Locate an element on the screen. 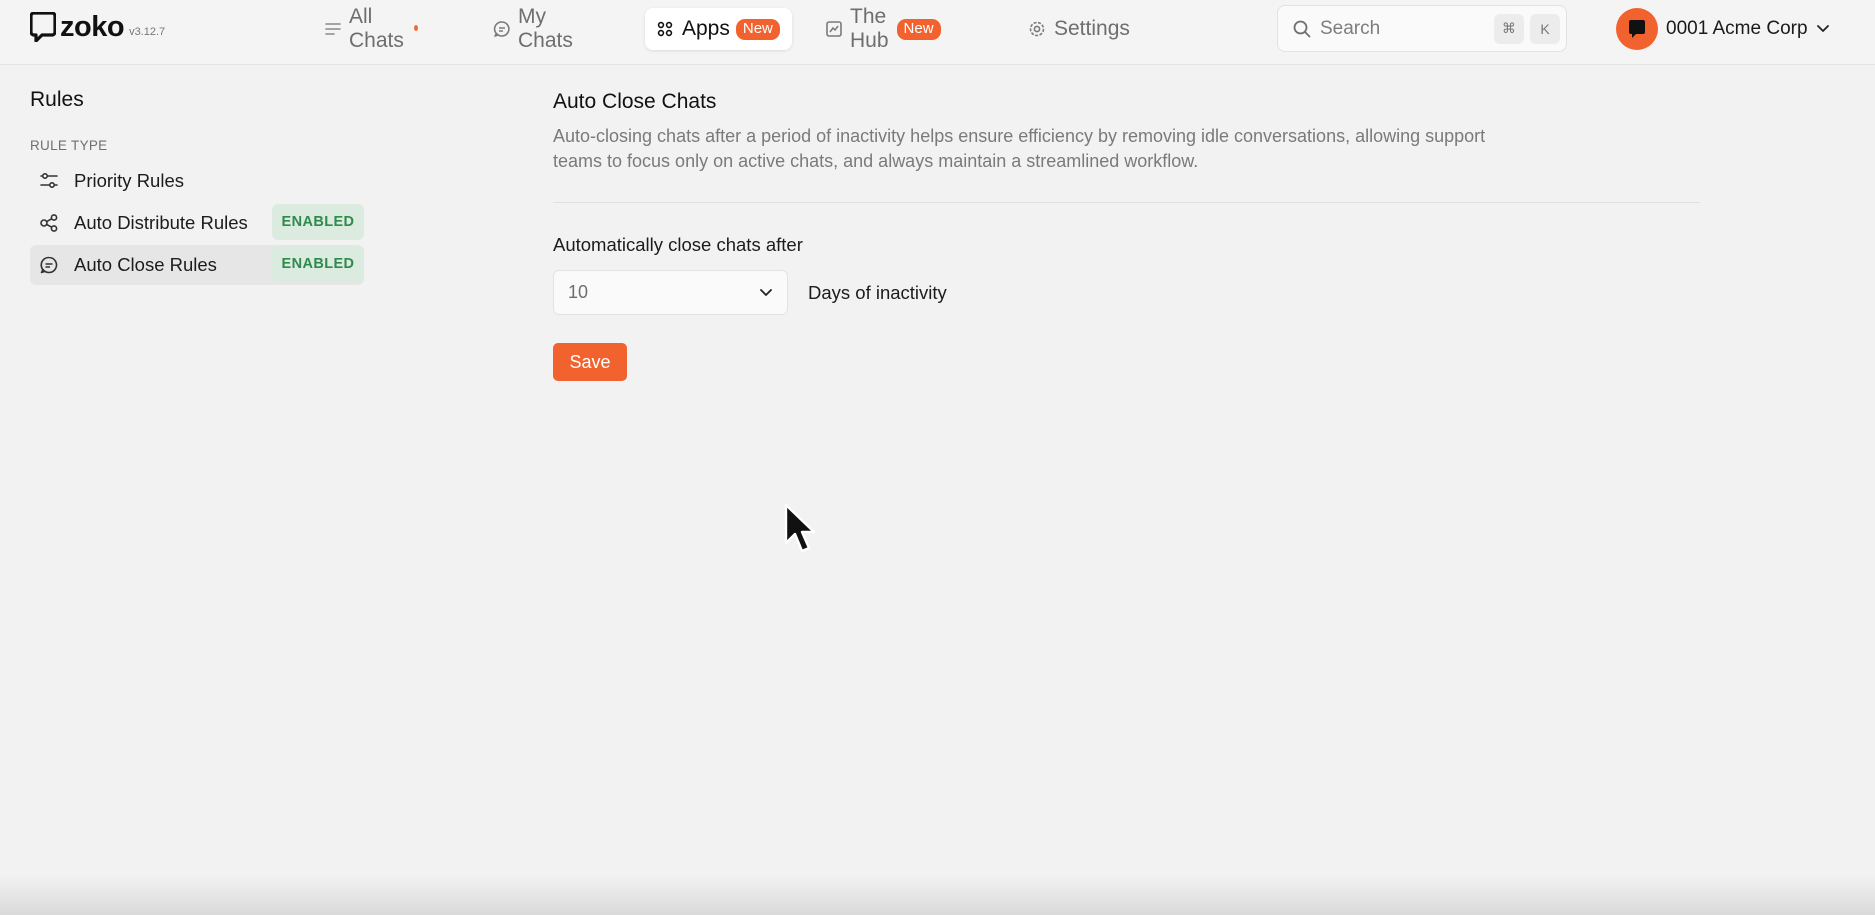 The height and width of the screenshot is (915, 1875). nav-the-hub-label: The Hub is located at coordinates (869, 28).